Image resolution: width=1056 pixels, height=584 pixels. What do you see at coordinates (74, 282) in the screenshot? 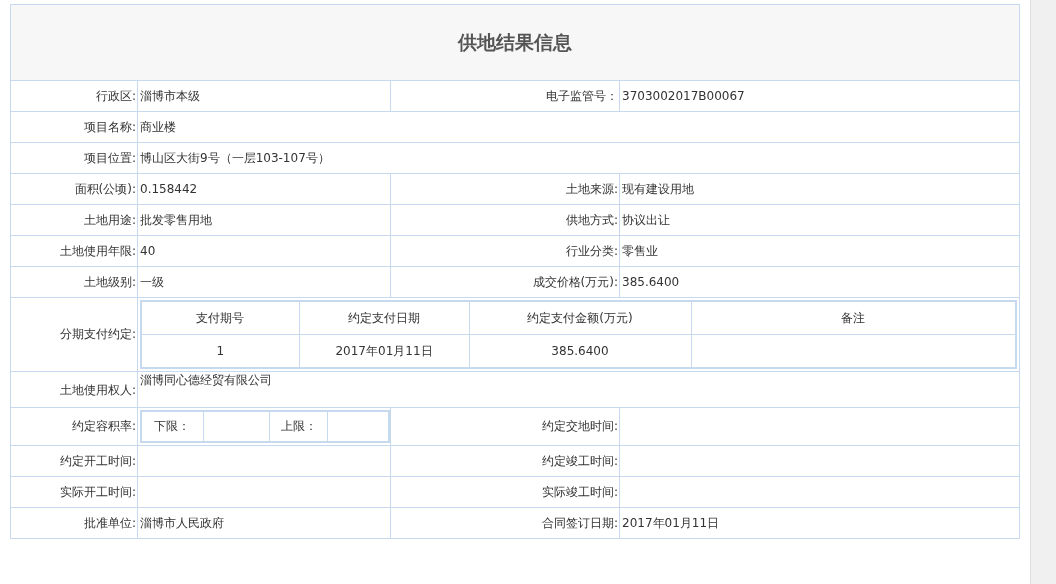
I see `field-label: 土地级别:` at bounding box center [74, 282].